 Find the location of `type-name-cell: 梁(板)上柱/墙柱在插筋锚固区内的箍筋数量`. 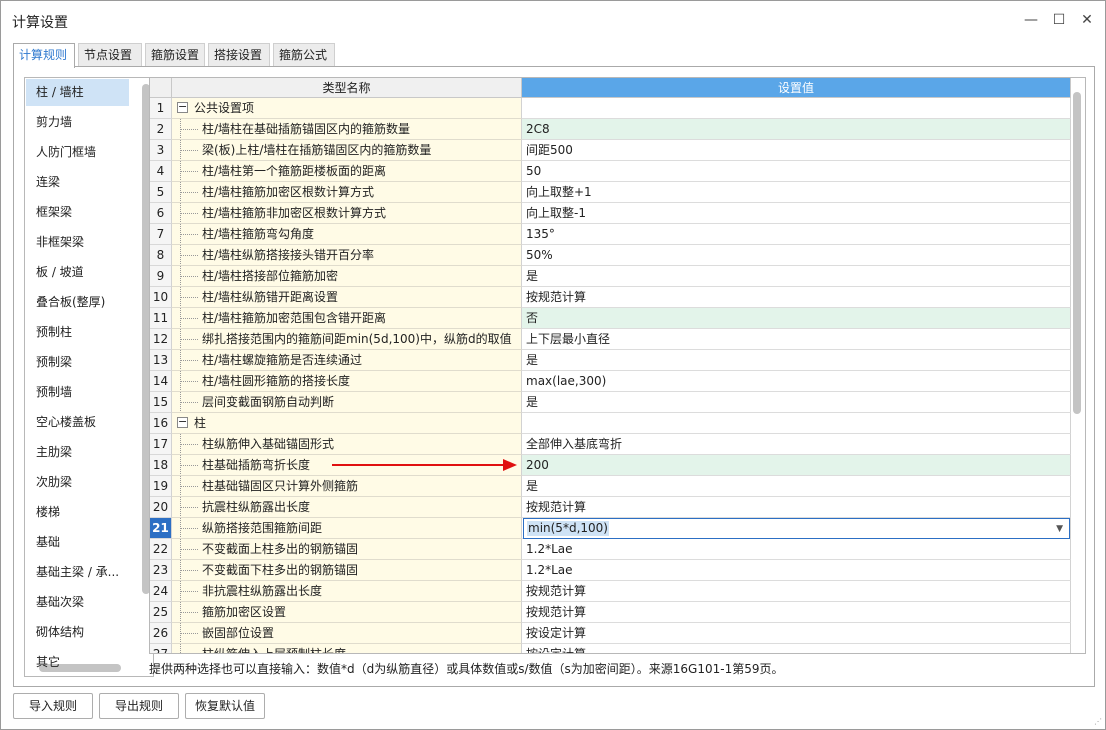

type-name-cell: 梁(板)上柱/墙柱在插筋锚固区内的箍筋数量 is located at coordinates (347, 150).